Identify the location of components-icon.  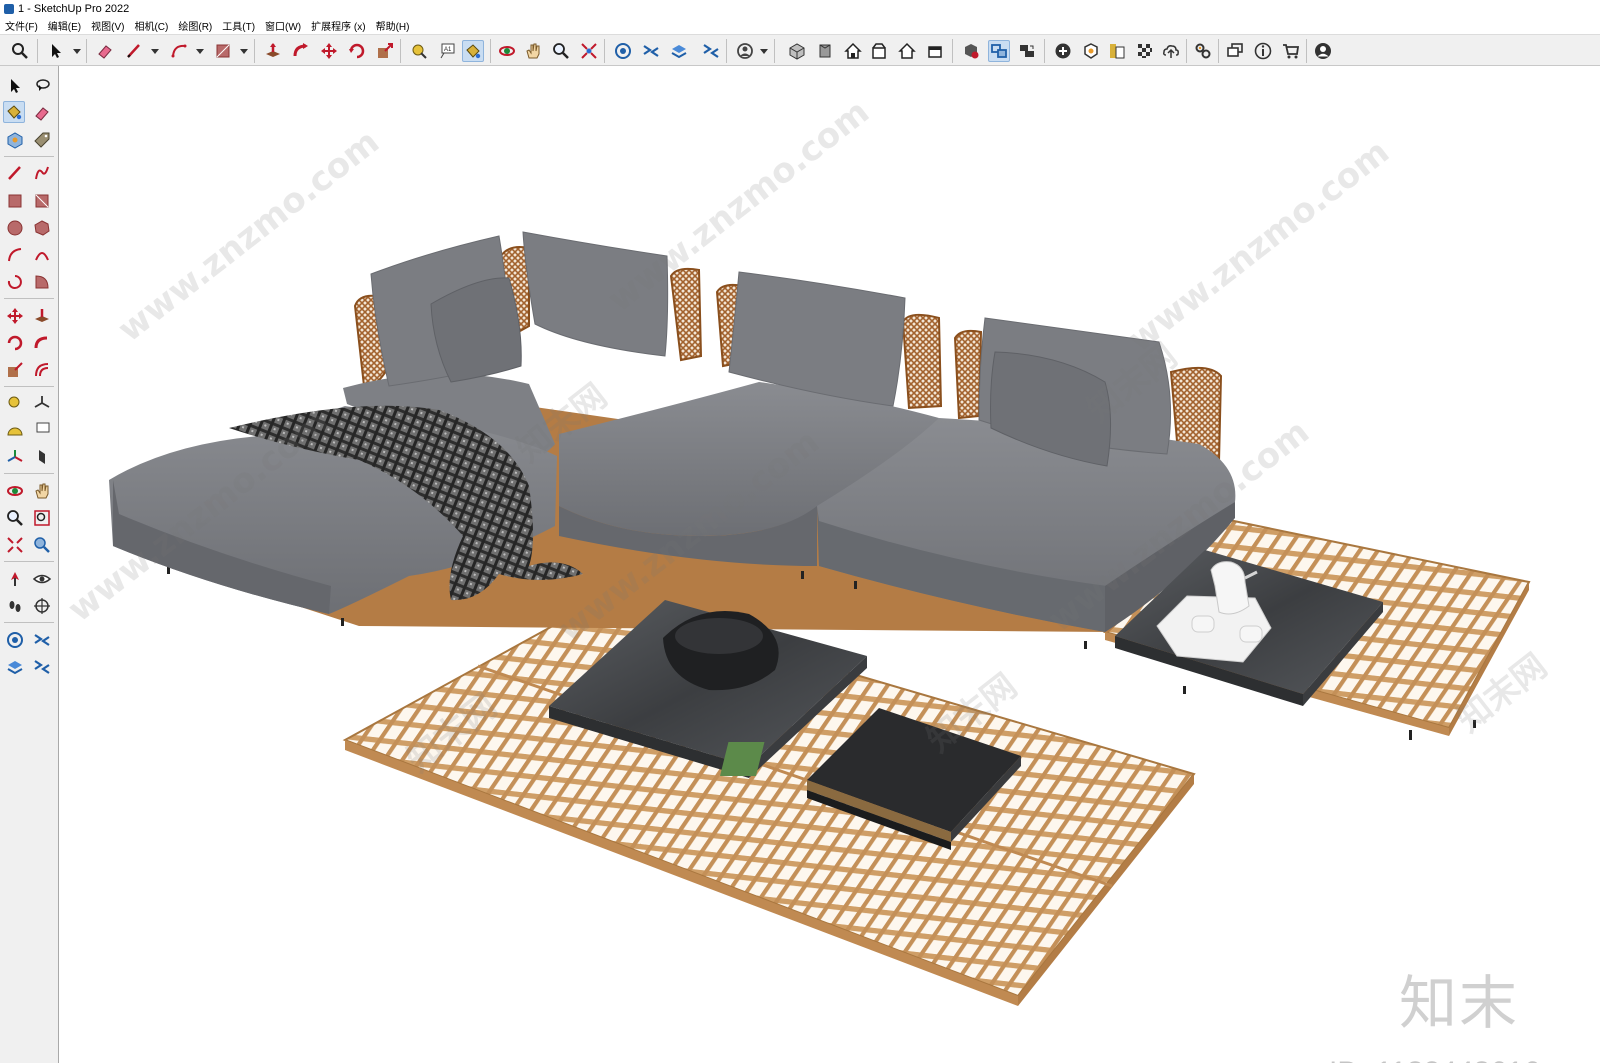
(999, 51).